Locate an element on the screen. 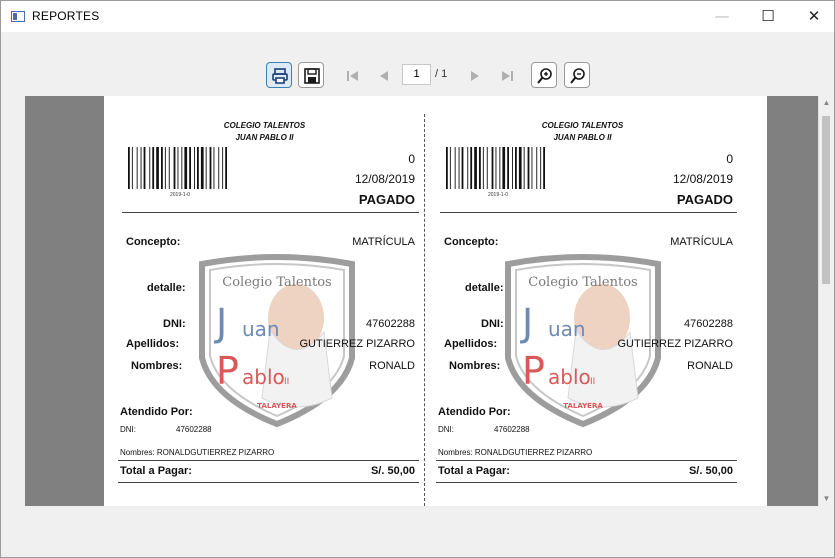 The width and height of the screenshot is (835, 558). zoom-in-button is located at coordinates (544, 75).